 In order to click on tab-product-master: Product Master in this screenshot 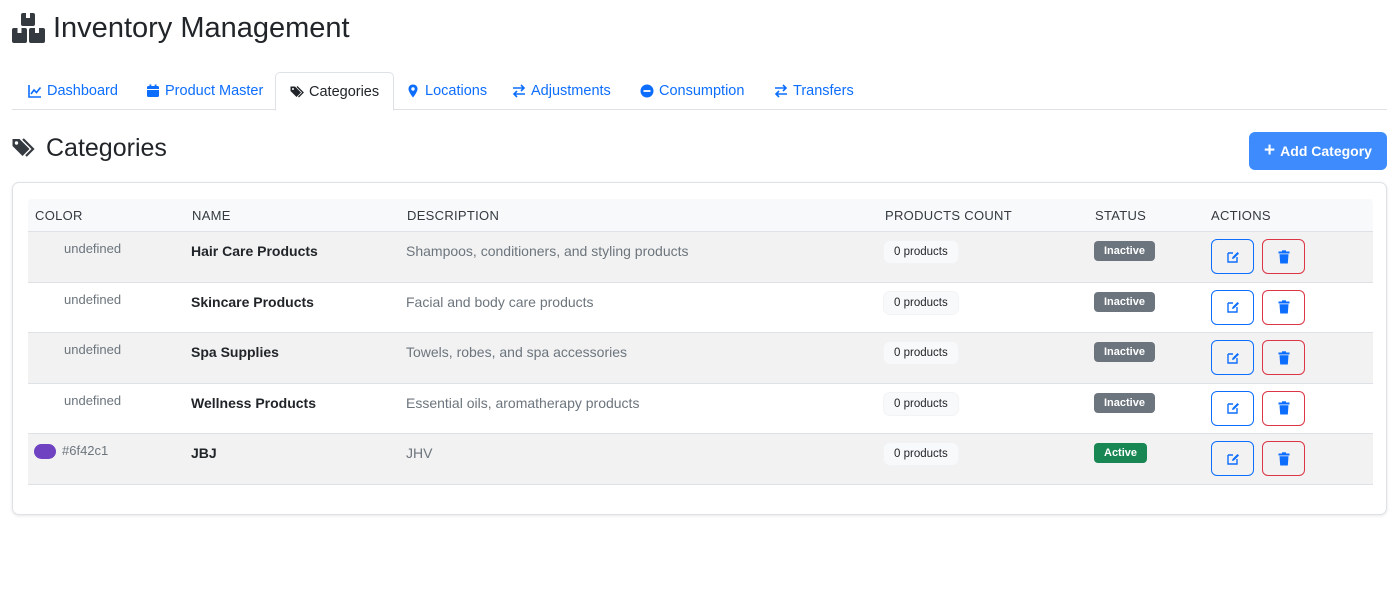, I will do `click(204, 91)`.